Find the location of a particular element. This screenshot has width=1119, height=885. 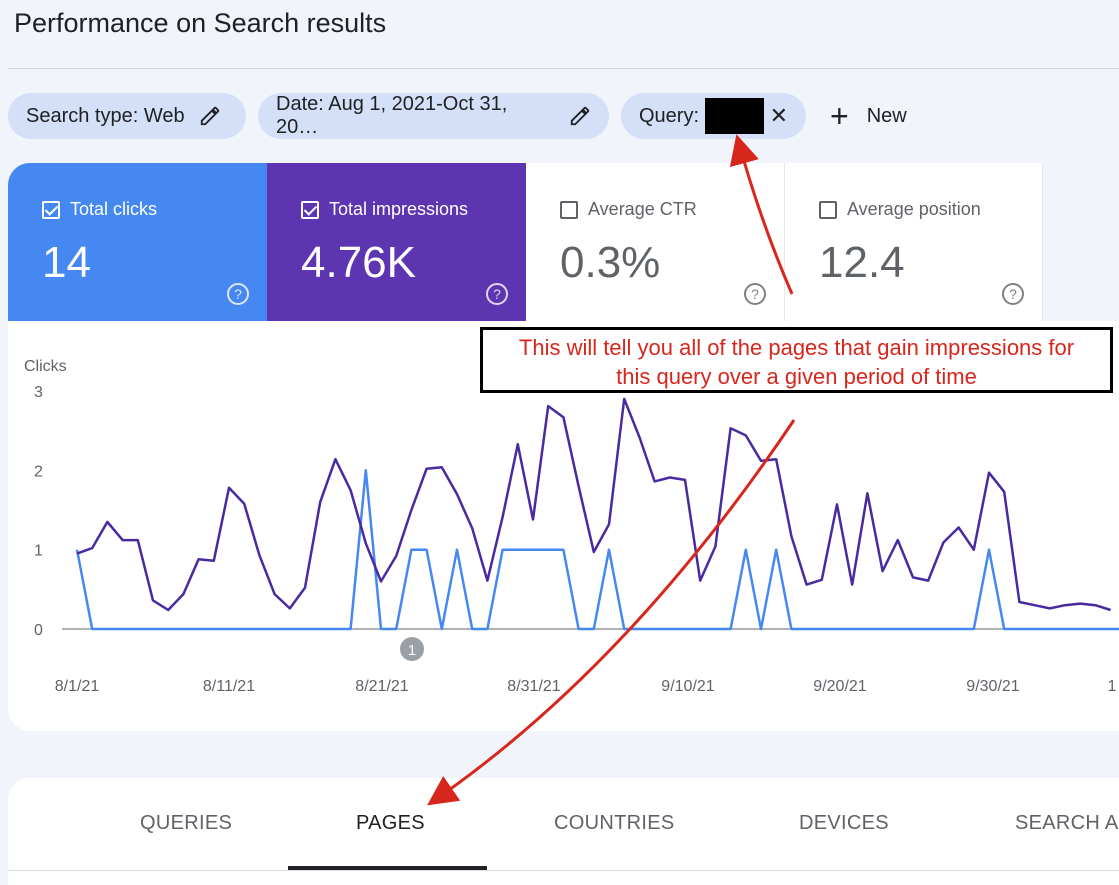

arrow-to-pages-tab is located at coordinates (611, 612).